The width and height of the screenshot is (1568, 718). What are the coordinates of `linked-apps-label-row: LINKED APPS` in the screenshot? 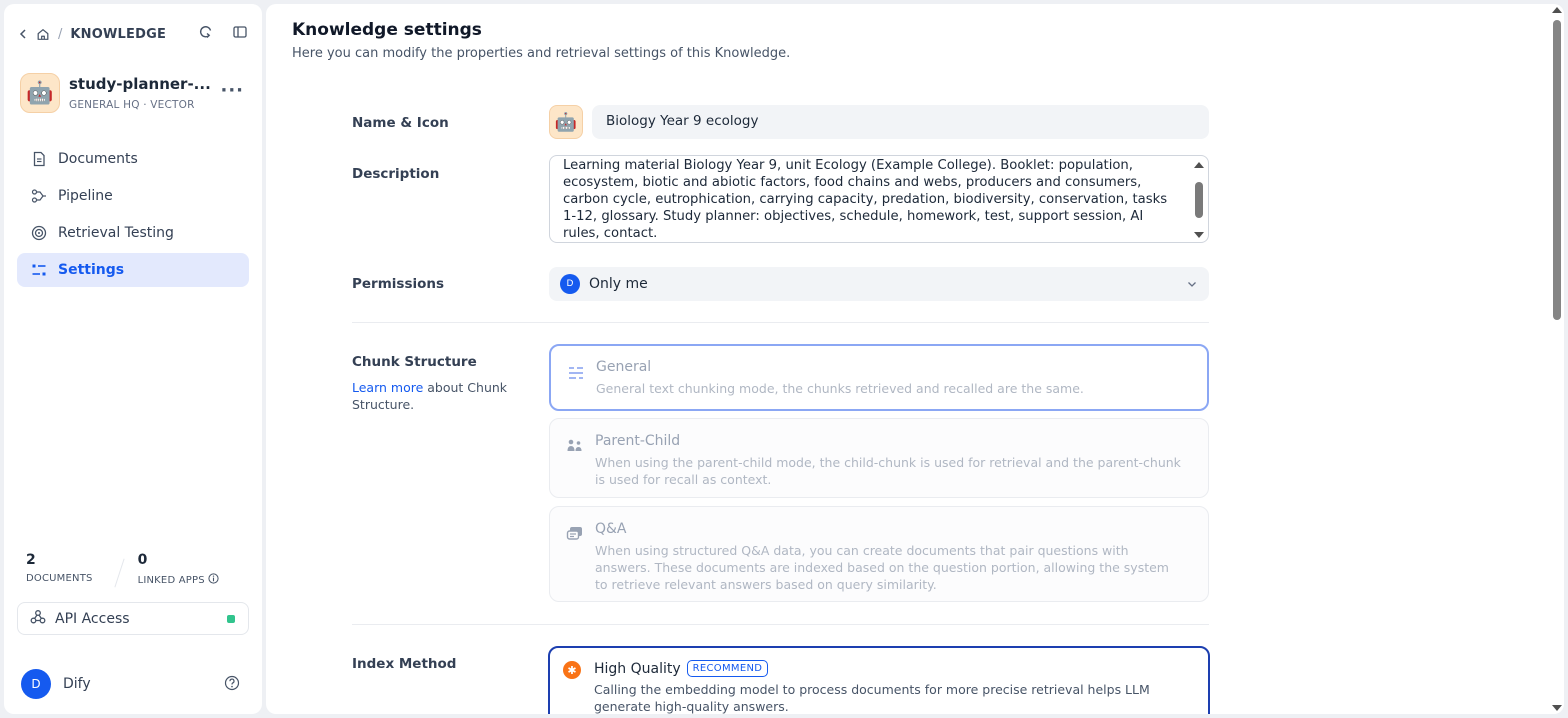 It's located at (178, 580).